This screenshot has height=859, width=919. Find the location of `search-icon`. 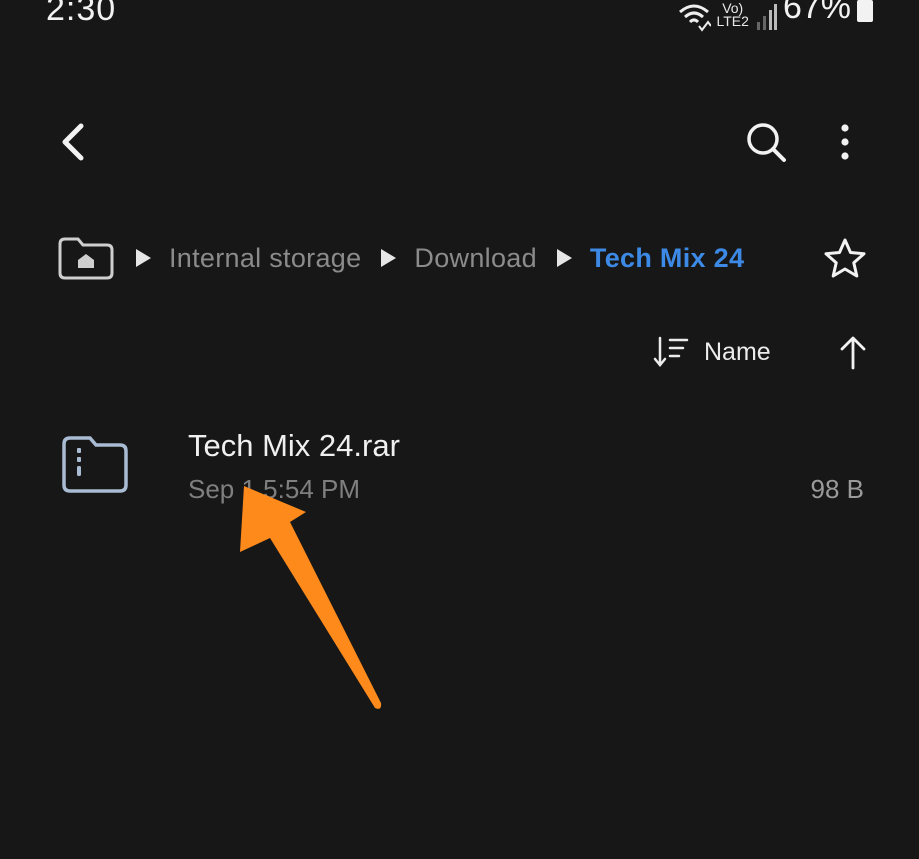

search-icon is located at coordinates (766, 142).